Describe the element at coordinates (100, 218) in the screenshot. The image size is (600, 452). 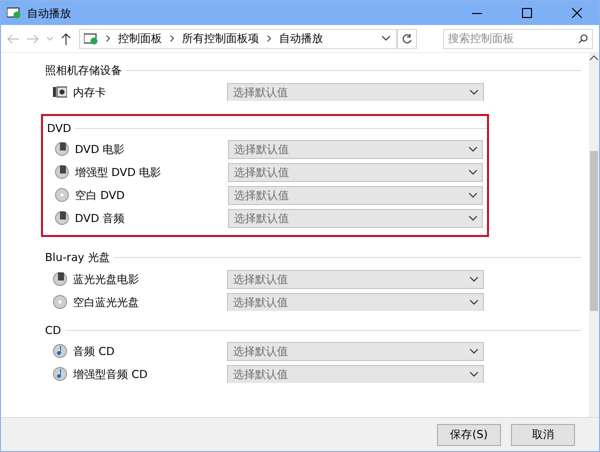
I see `media-label: DVD 音频` at that location.